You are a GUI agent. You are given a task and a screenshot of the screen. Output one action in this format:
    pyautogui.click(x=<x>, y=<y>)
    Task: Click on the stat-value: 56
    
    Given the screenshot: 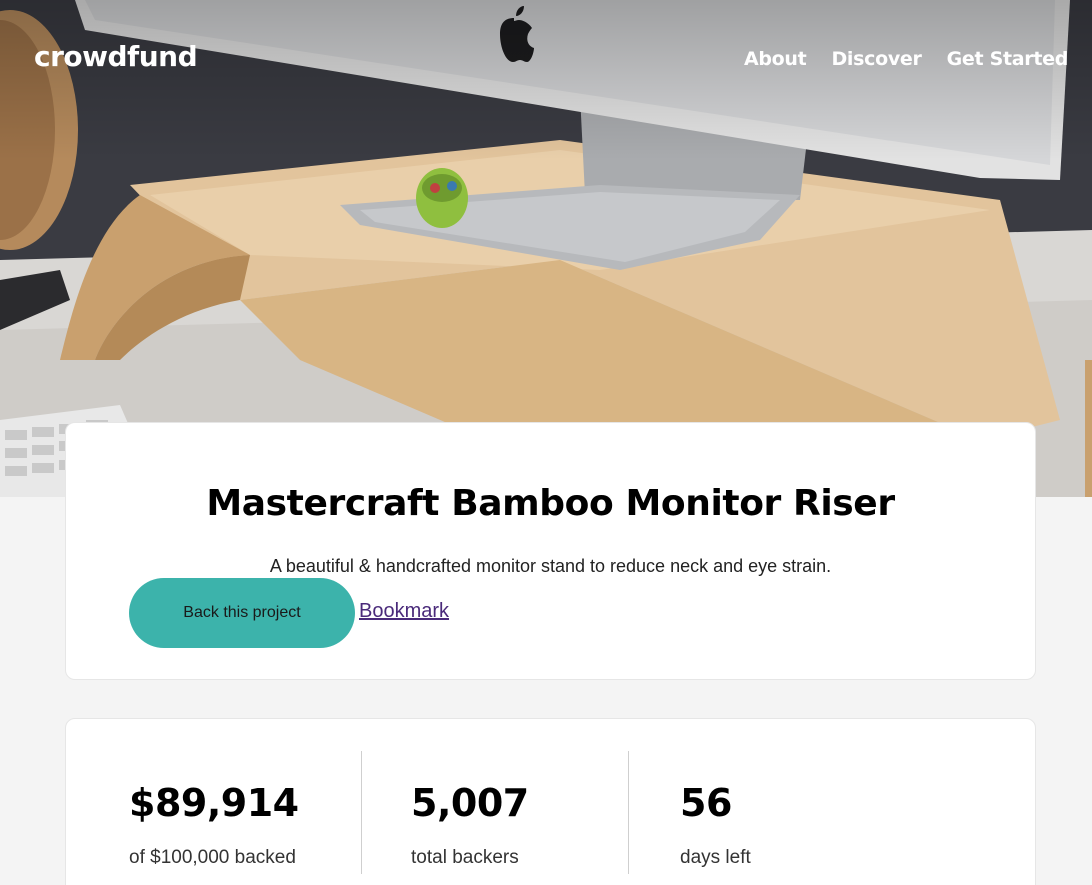 What is the action you would take?
    pyautogui.click(x=706, y=803)
    